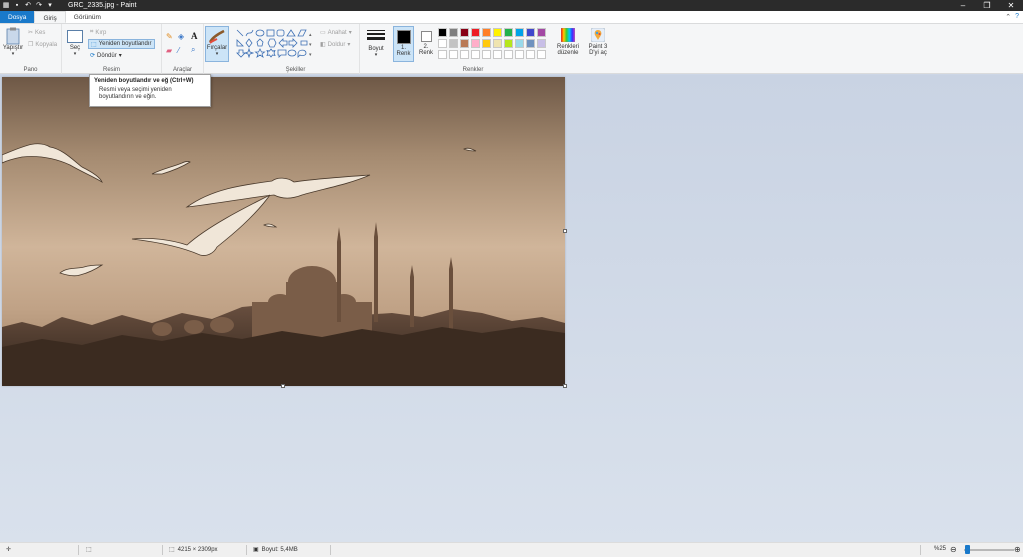  What do you see at coordinates (336, 33) in the screenshot?
I see `outline-button: ▭ Anahat ▾` at bounding box center [336, 33].